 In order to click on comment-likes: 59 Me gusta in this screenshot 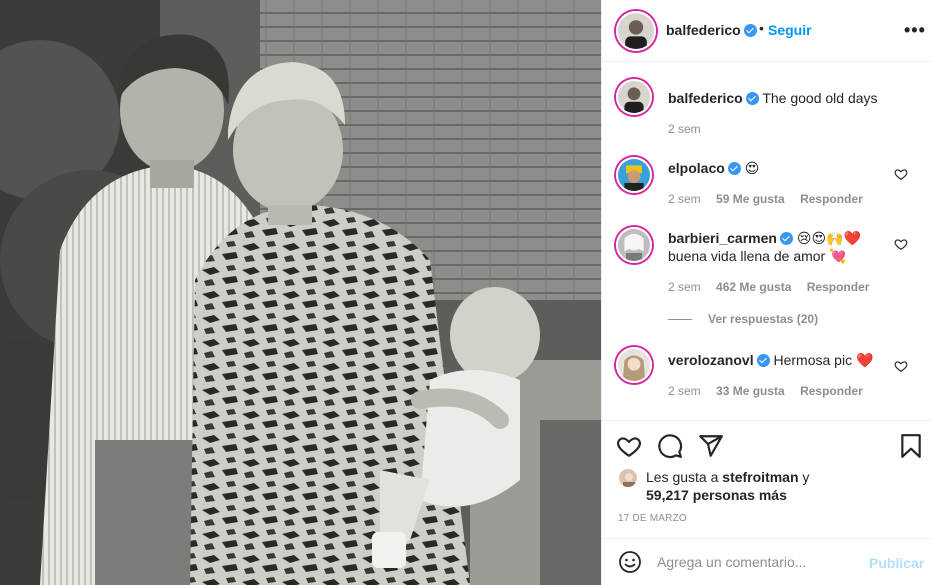, I will do `click(750, 199)`.